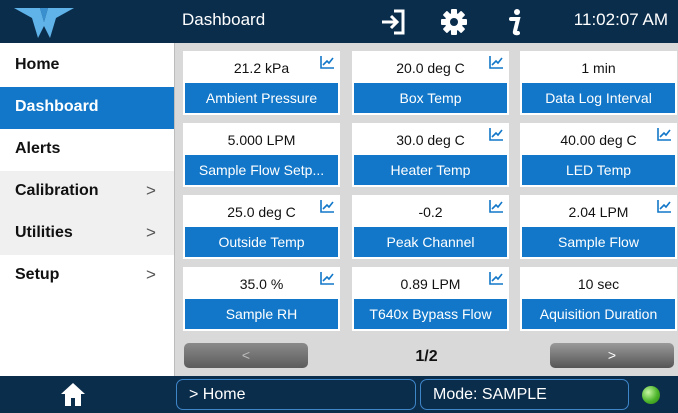  What do you see at coordinates (38, 148) in the screenshot?
I see `sidebar-item-label: Alerts` at bounding box center [38, 148].